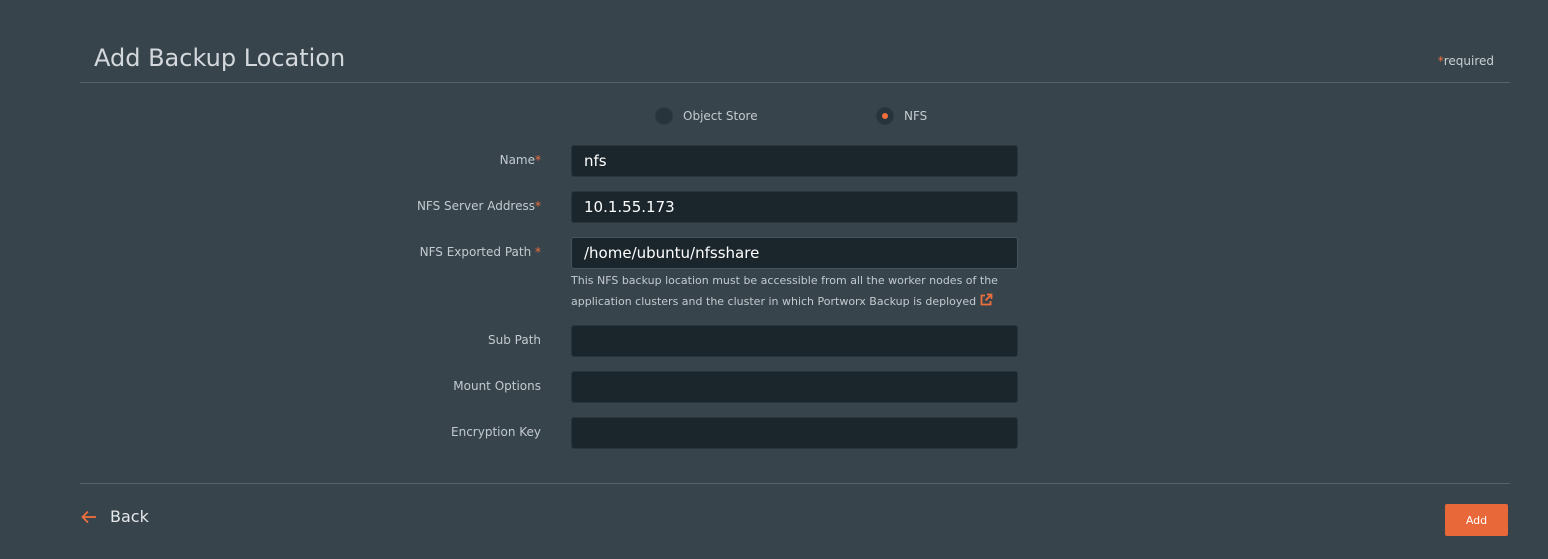 The width and height of the screenshot is (1548, 559). What do you see at coordinates (538, 252) in the screenshot?
I see `exported-path-required-star: *` at bounding box center [538, 252].